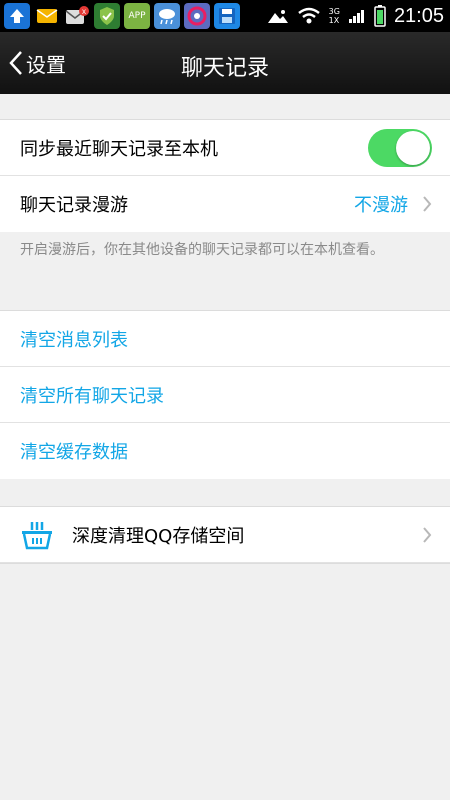 Image resolution: width=450 pixels, height=800 pixels. I want to click on toggle-knob, so click(413, 147).